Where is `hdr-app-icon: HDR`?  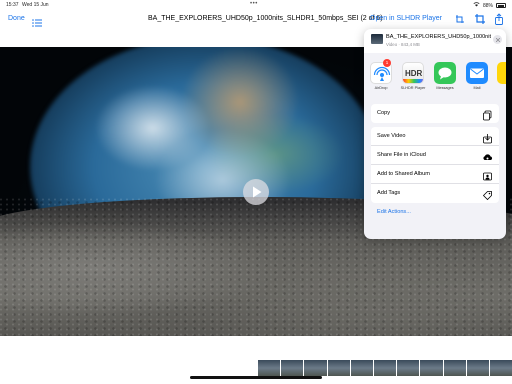
hdr-app-icon: HDR is located at coordinates (413, 73).